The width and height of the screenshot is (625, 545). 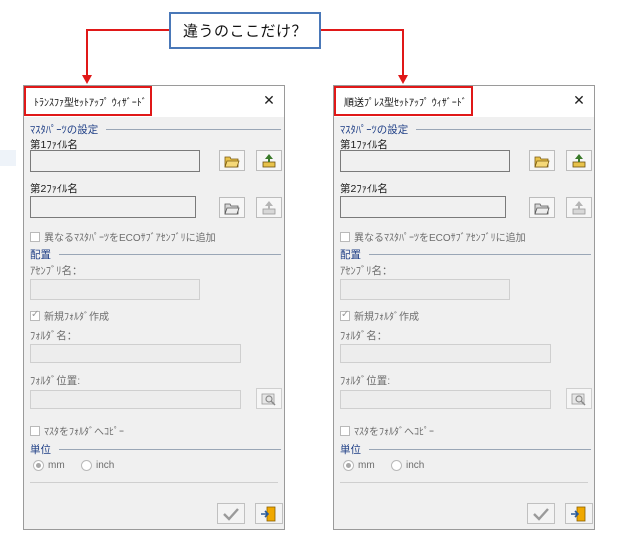 What do you see at coordinates (127, 30) in the screenshot?
I see `connector-line-left-horizontal` at bounding box center [127, 30].